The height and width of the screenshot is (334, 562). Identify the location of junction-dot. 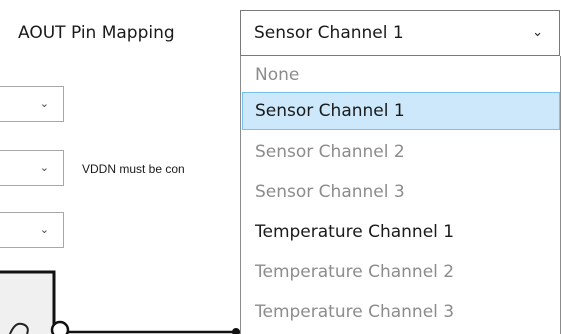
(236, 331).